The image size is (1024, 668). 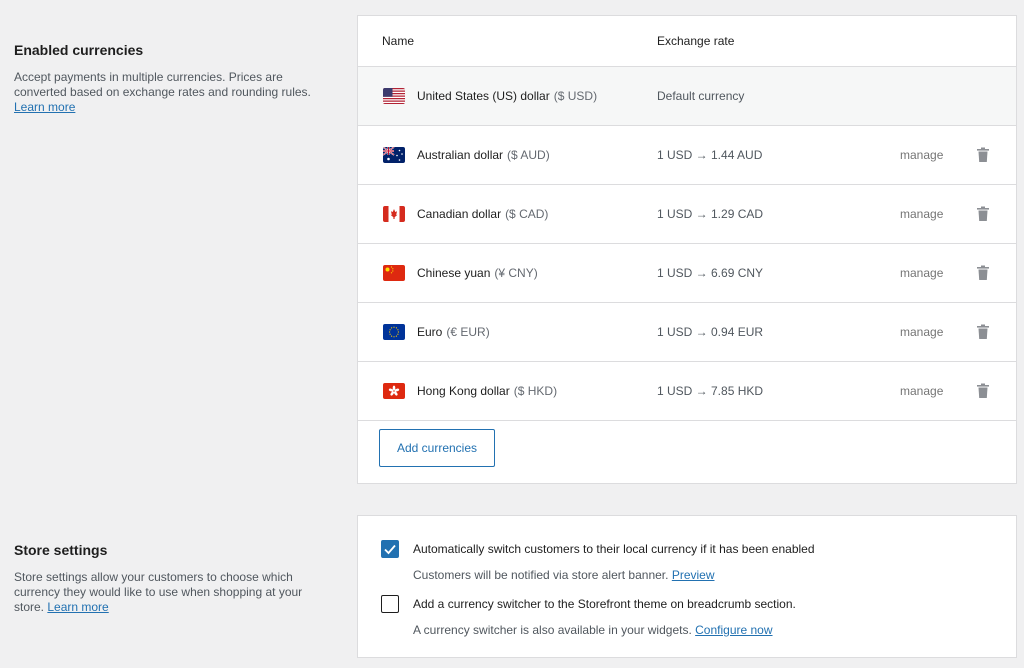 I want to click on currency-name: Australian dollar ($ AUD), so click(x=483, y=155).